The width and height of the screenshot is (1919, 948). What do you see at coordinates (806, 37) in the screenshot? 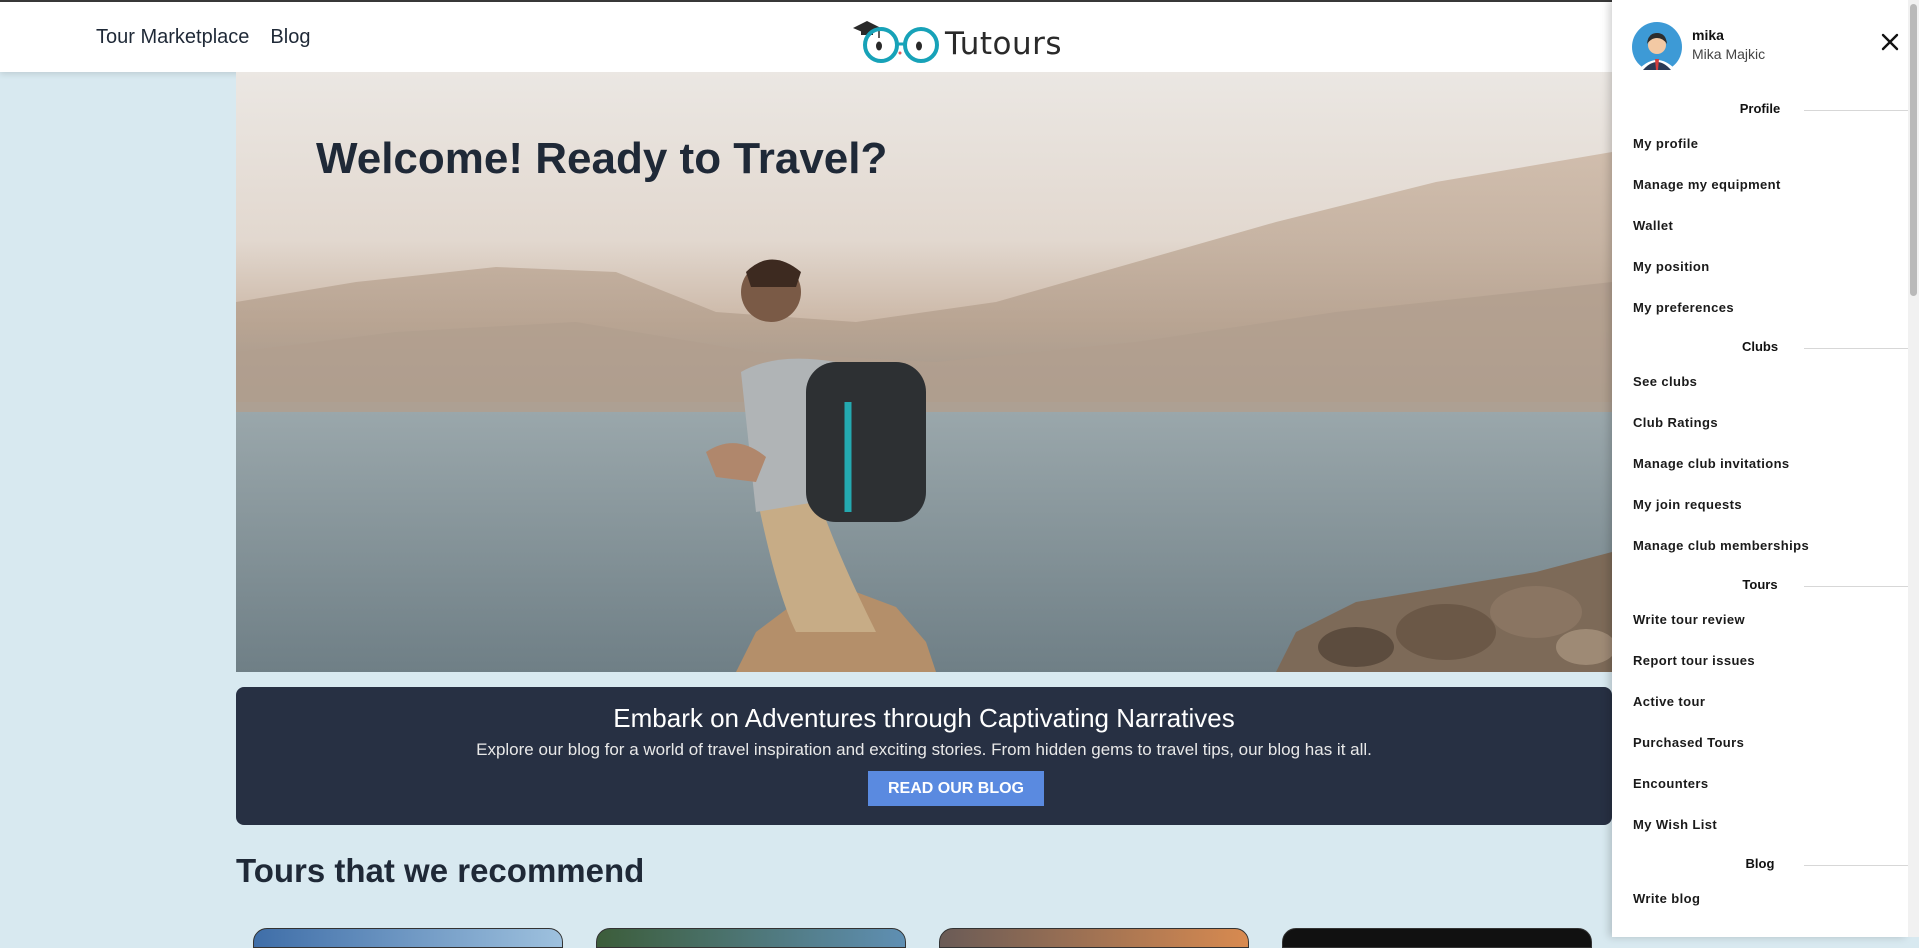
I see `top-navbar: Tour Marketplace Blog Tutours` at bounding box center [806, 37].